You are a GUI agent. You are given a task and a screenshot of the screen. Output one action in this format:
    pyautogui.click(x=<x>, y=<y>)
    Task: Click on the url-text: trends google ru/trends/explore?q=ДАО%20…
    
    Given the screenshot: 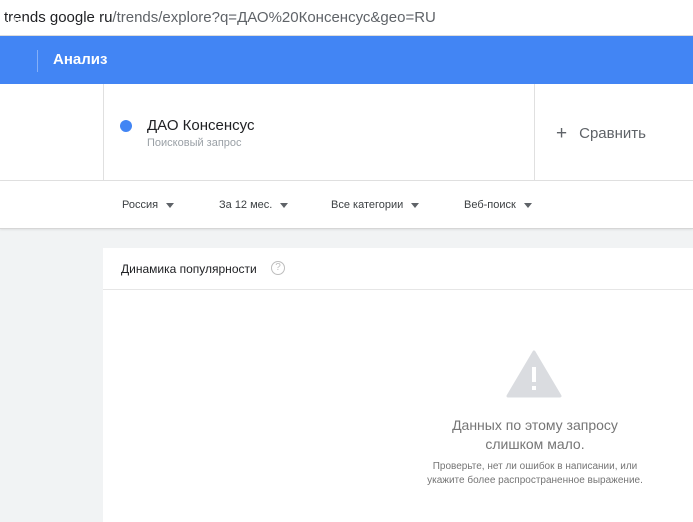 What is the action you would take?
    pyautogui.click(x=220, y=17)
    